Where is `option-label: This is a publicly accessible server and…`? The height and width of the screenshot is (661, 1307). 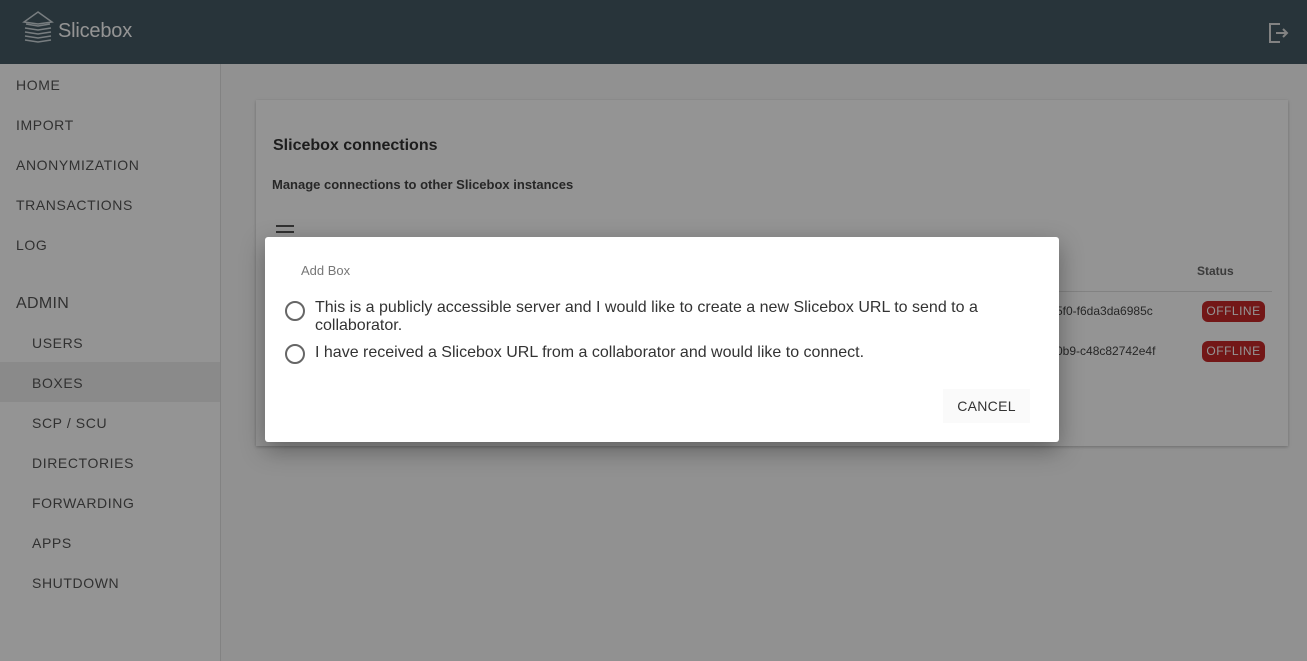 option-label: This is a publicly accessible server and… is located at coordinates (646, 316).